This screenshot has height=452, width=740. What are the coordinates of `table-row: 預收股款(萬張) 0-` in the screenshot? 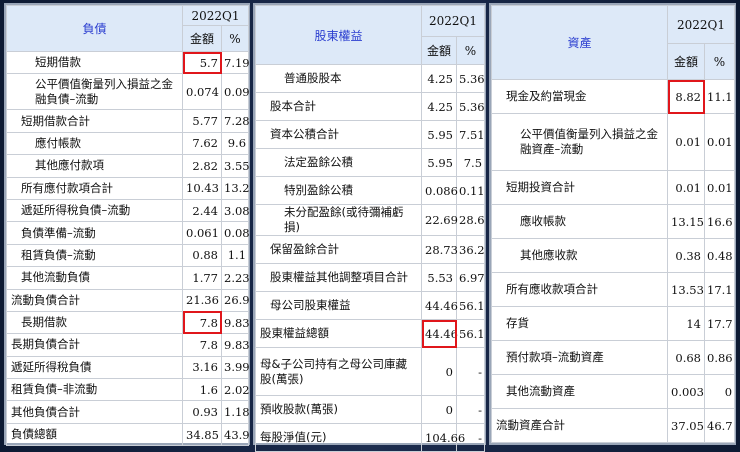 It's located at (370, 409).